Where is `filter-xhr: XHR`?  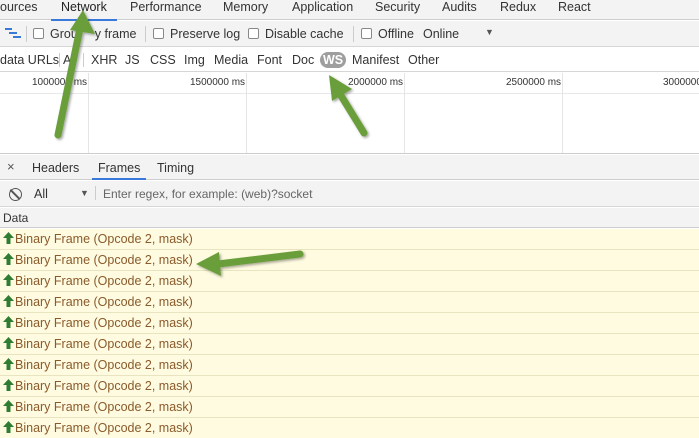 filter-xhr: XHR is located at coordinates (104, 60).